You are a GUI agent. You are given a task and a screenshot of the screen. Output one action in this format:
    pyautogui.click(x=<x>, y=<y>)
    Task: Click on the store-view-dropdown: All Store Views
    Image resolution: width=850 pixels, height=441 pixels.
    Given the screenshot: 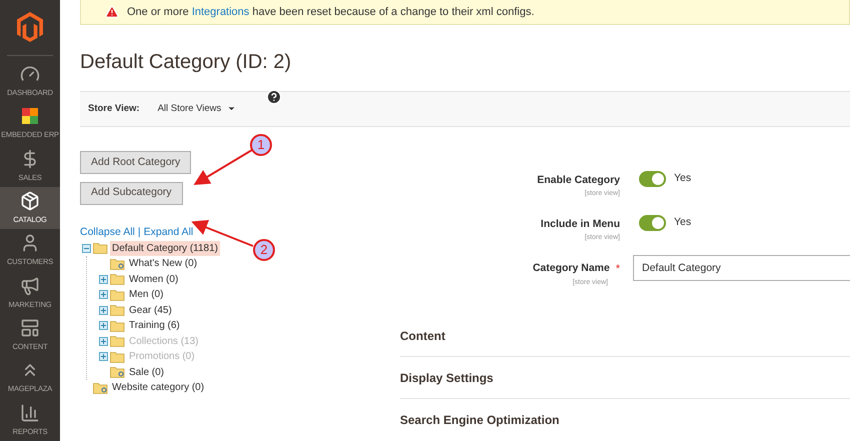 What is the action you would take?
    pyautogui.click(x=197, y=109)
    